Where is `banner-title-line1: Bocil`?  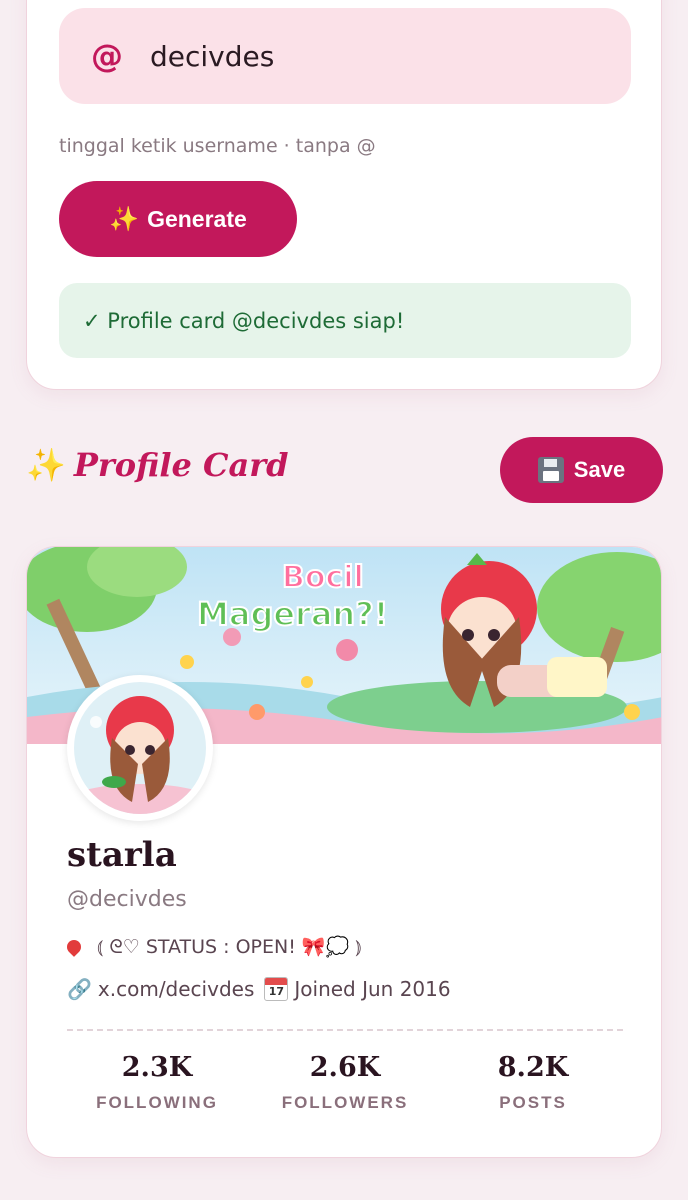 banner-title-line1: Bocil is located at coordinates (323, 577).